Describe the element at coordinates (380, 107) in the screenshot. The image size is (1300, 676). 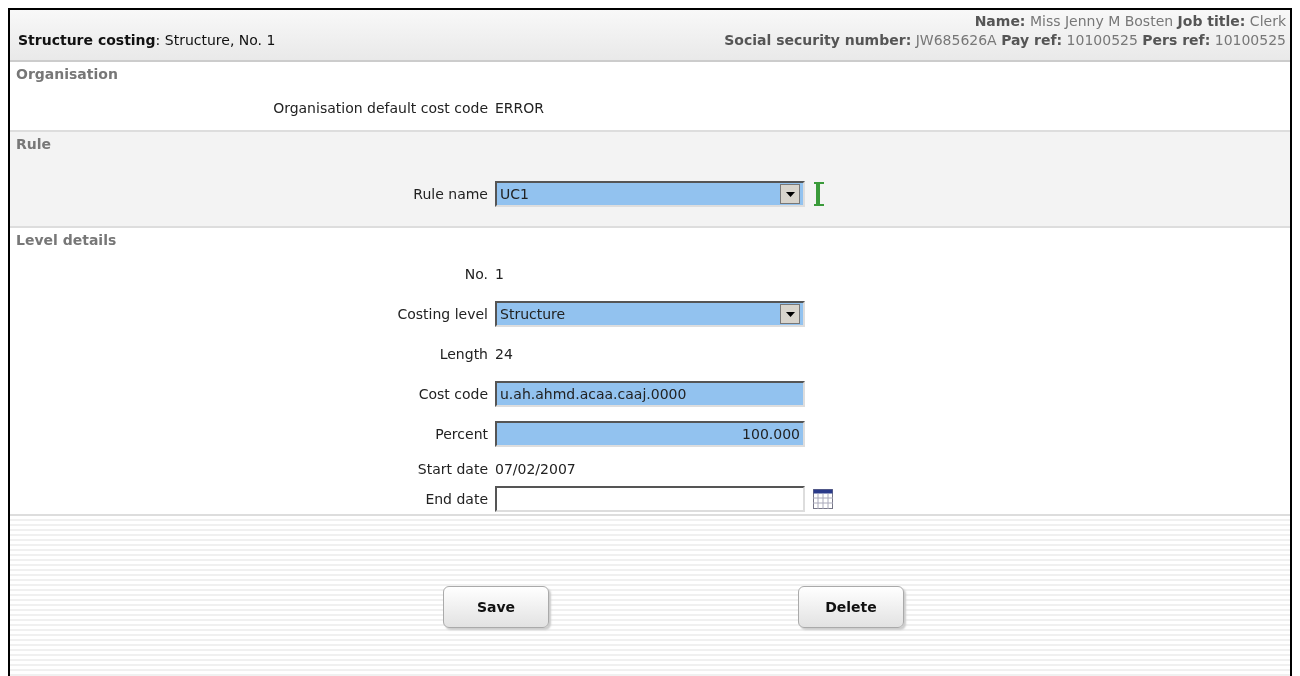
I see `field-label: Organisation default cost code` at that location.